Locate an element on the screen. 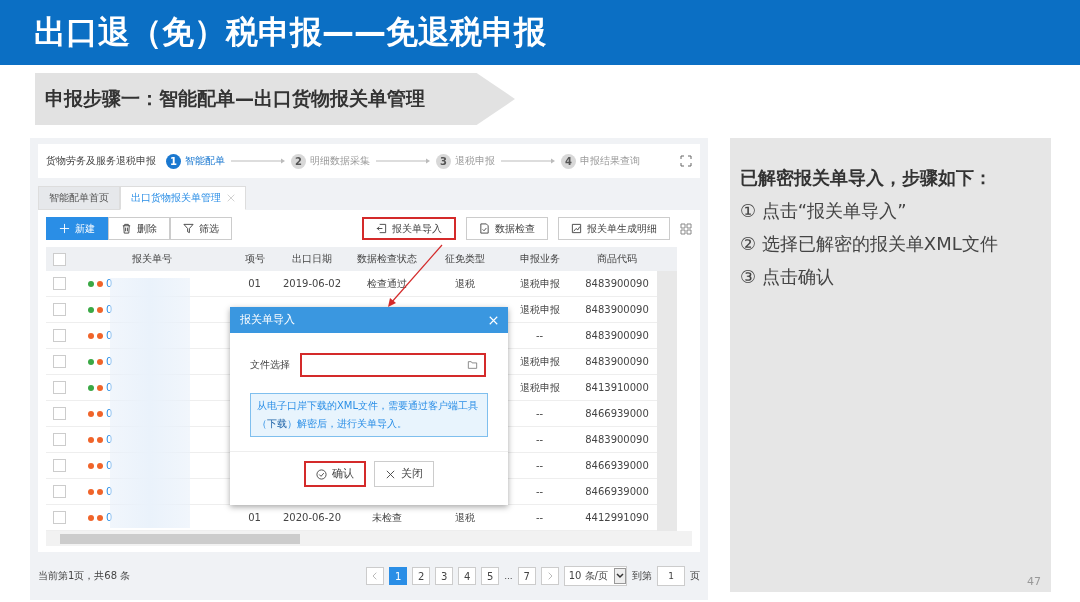  table-cell: 8413910000 is located at coordinates (617, 388).